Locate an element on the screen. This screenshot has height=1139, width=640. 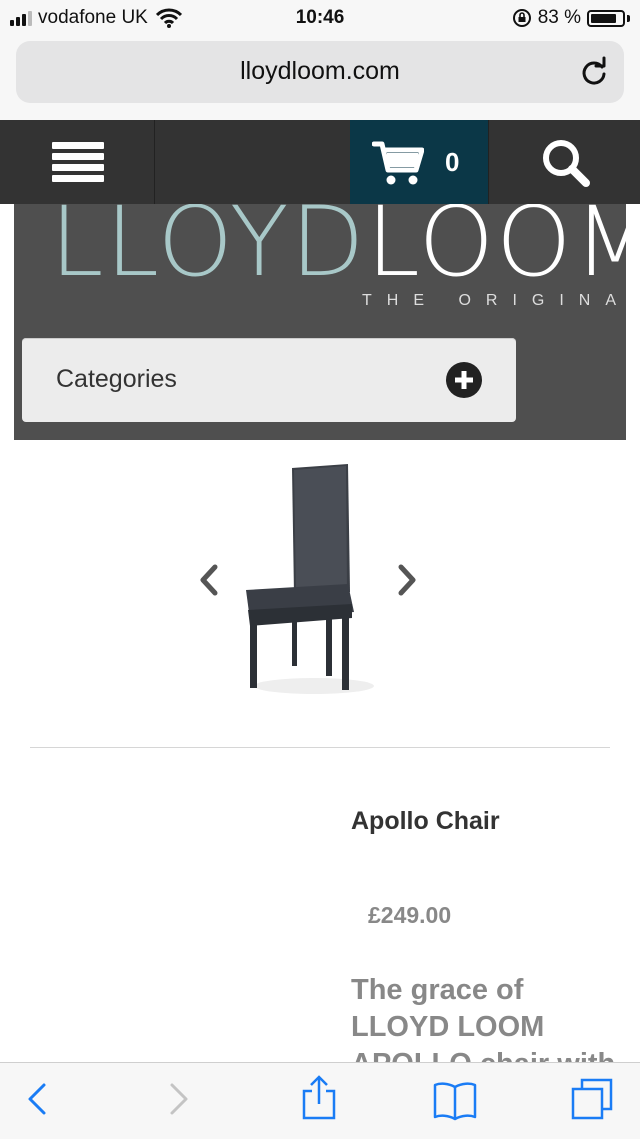
status-bar: vodafone UK 10:46 83 % is located at coordinates (320, 19).